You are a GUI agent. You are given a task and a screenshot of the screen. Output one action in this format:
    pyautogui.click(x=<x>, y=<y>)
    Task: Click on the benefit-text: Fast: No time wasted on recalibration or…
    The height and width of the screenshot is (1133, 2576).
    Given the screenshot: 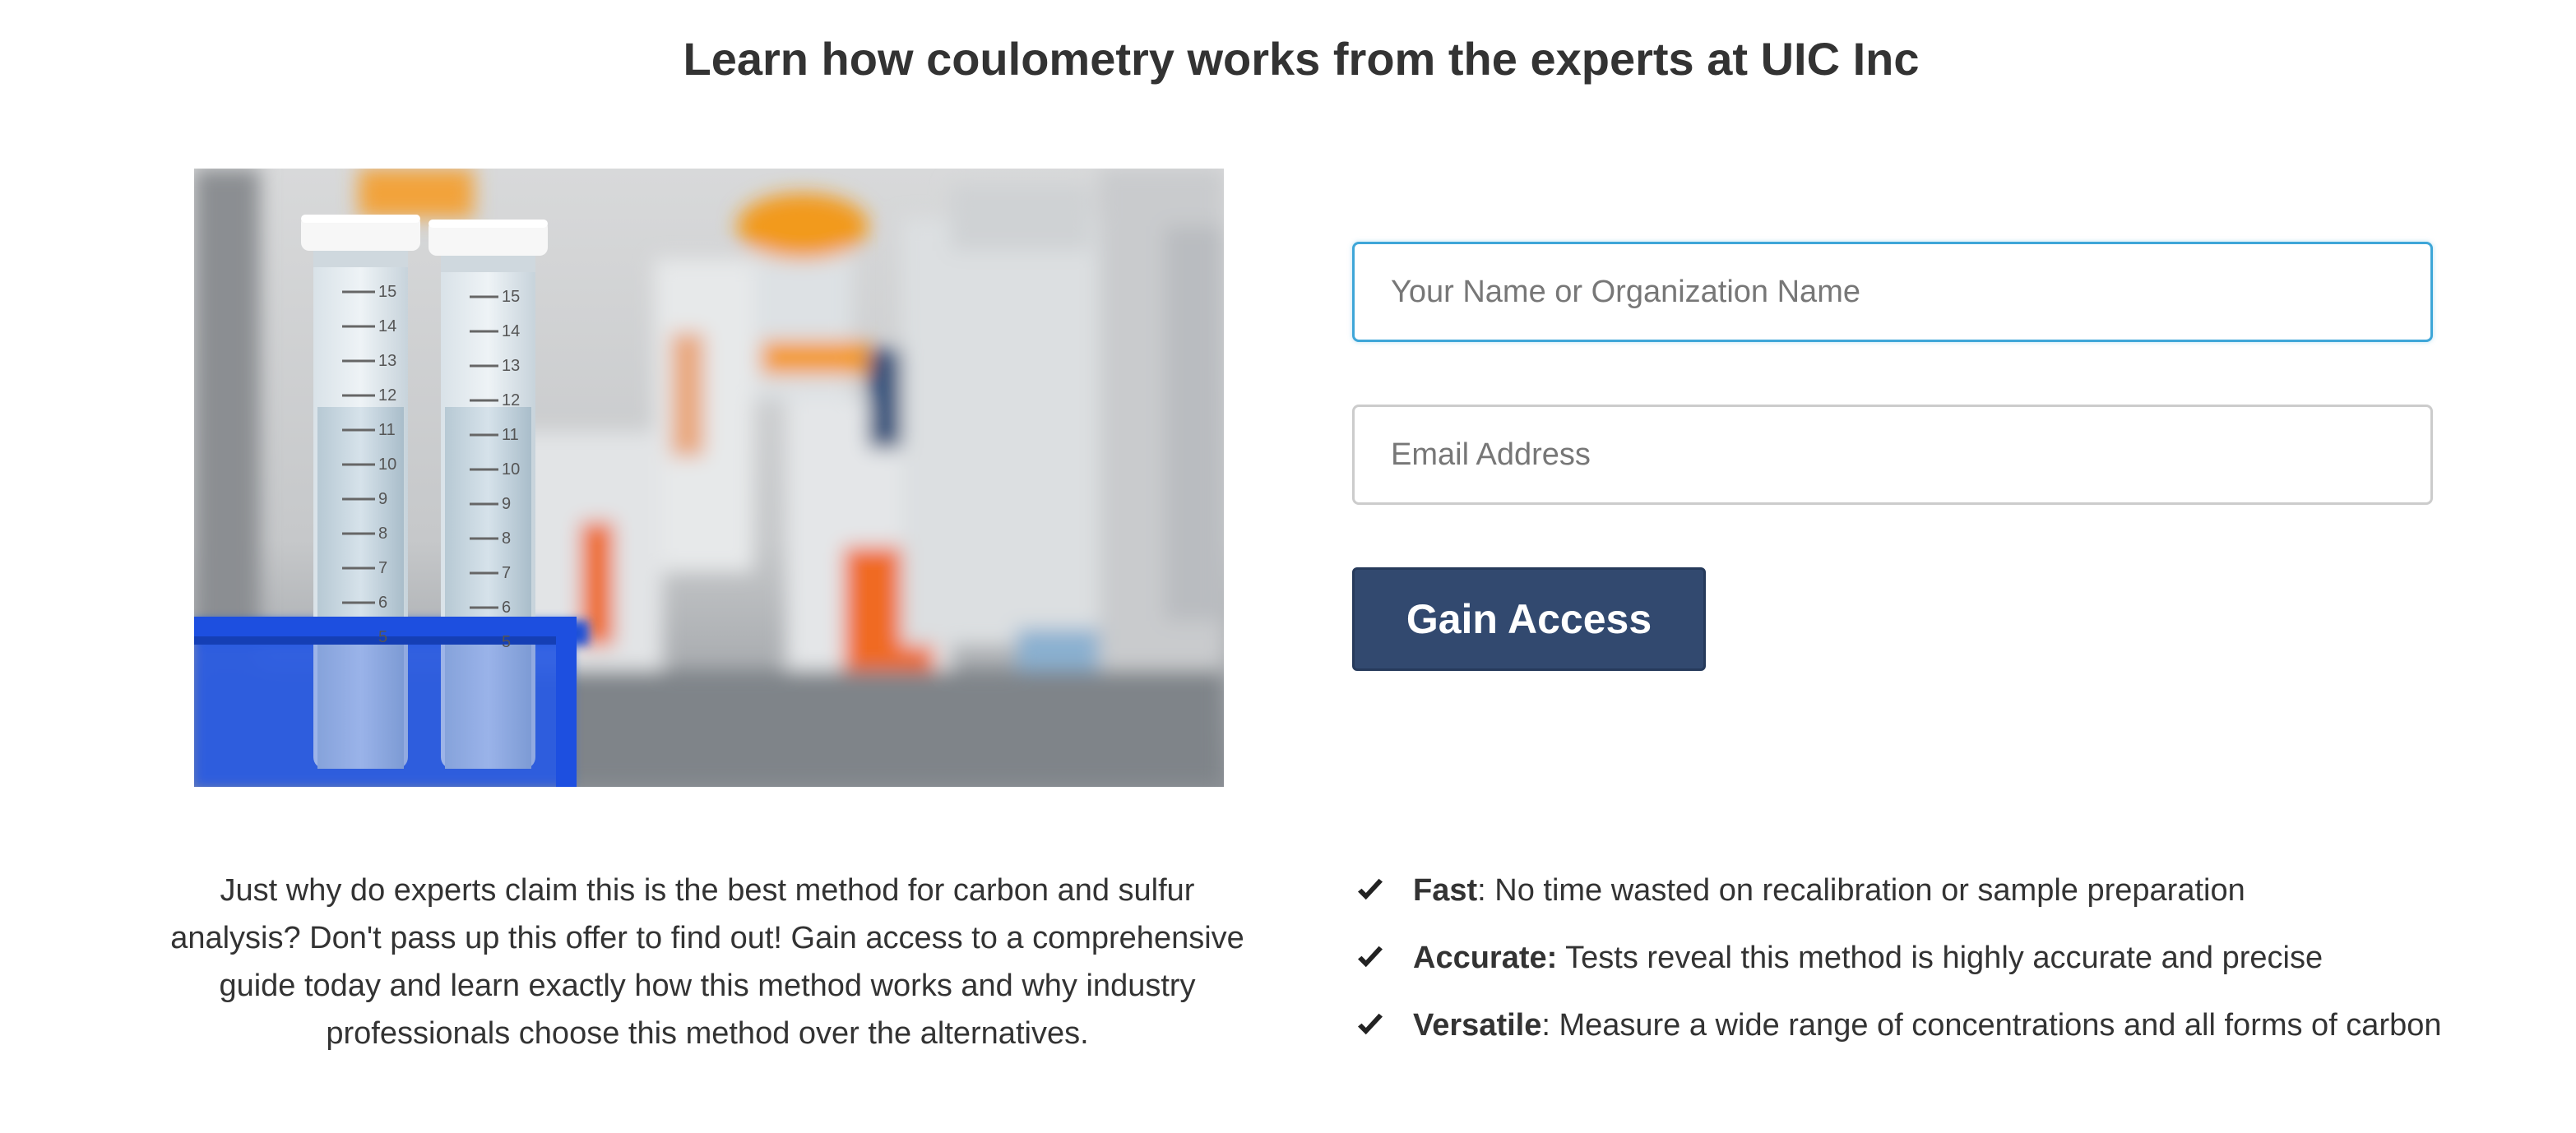 What is the action you would take?
    pyautogui.click(x=1829, y=891)
    